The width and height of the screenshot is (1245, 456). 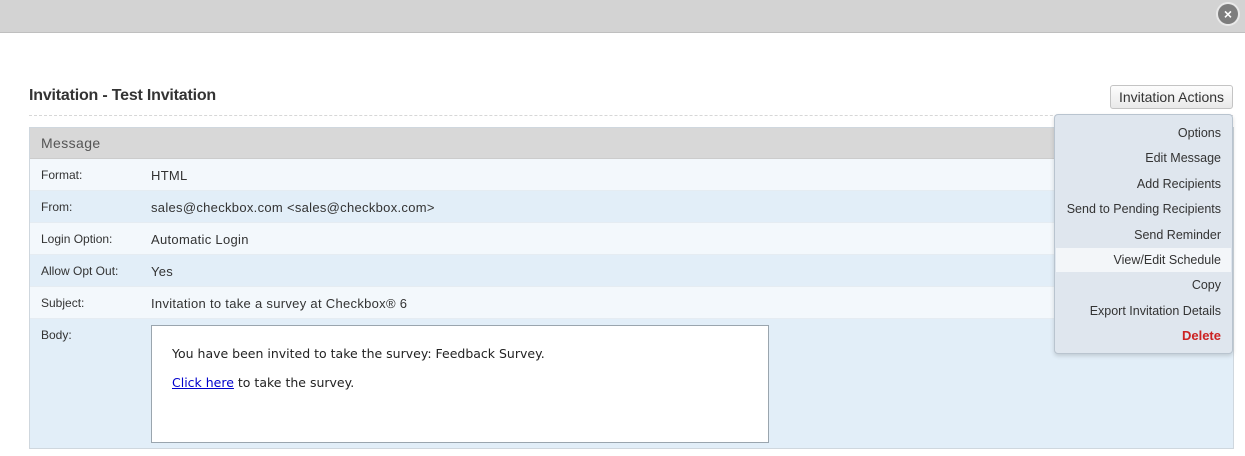 I want to click on menu-item-view-edit-schedule: View/Edit Schedule, so click(x=1143, y=260).